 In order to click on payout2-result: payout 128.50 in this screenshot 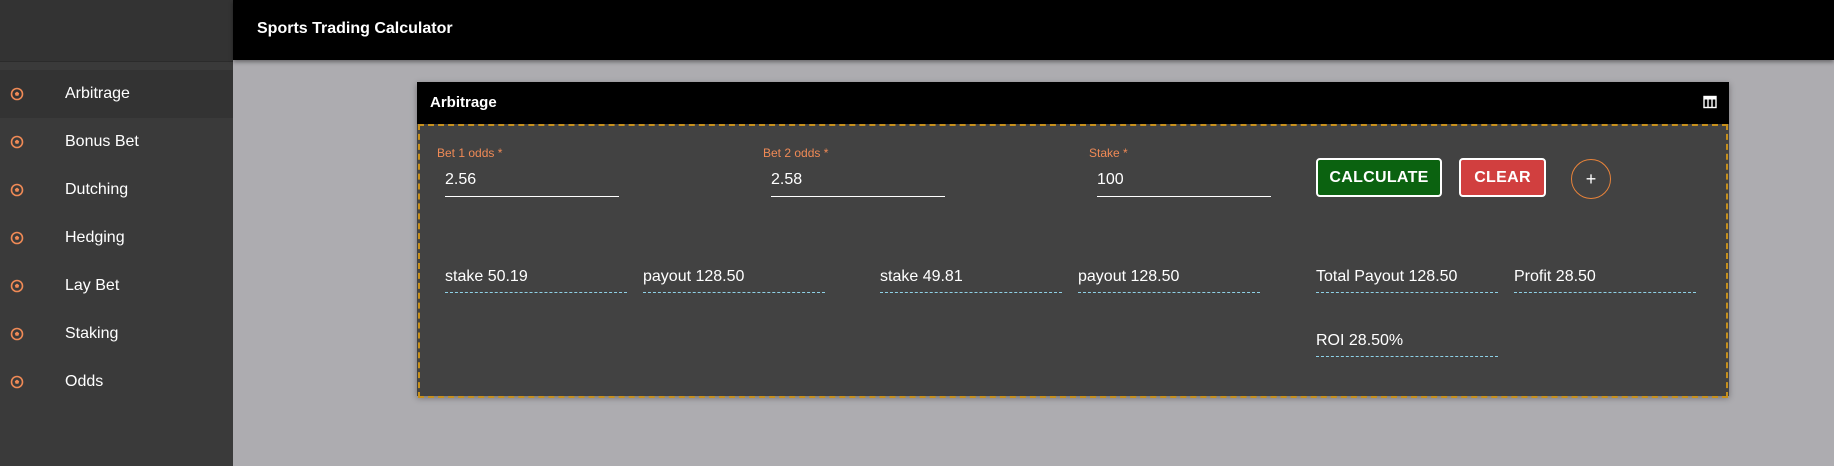, I will do `click(1169, 278)`.